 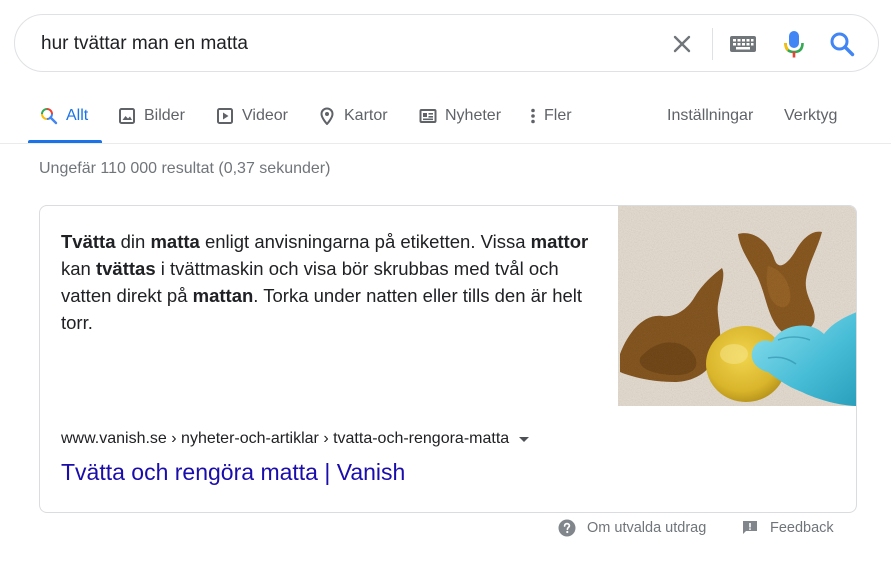 What do you see at coordinates (125, 268) in the screenshot?
I see `snippet-highlight: tvättas` at bounding box center [125, 268].